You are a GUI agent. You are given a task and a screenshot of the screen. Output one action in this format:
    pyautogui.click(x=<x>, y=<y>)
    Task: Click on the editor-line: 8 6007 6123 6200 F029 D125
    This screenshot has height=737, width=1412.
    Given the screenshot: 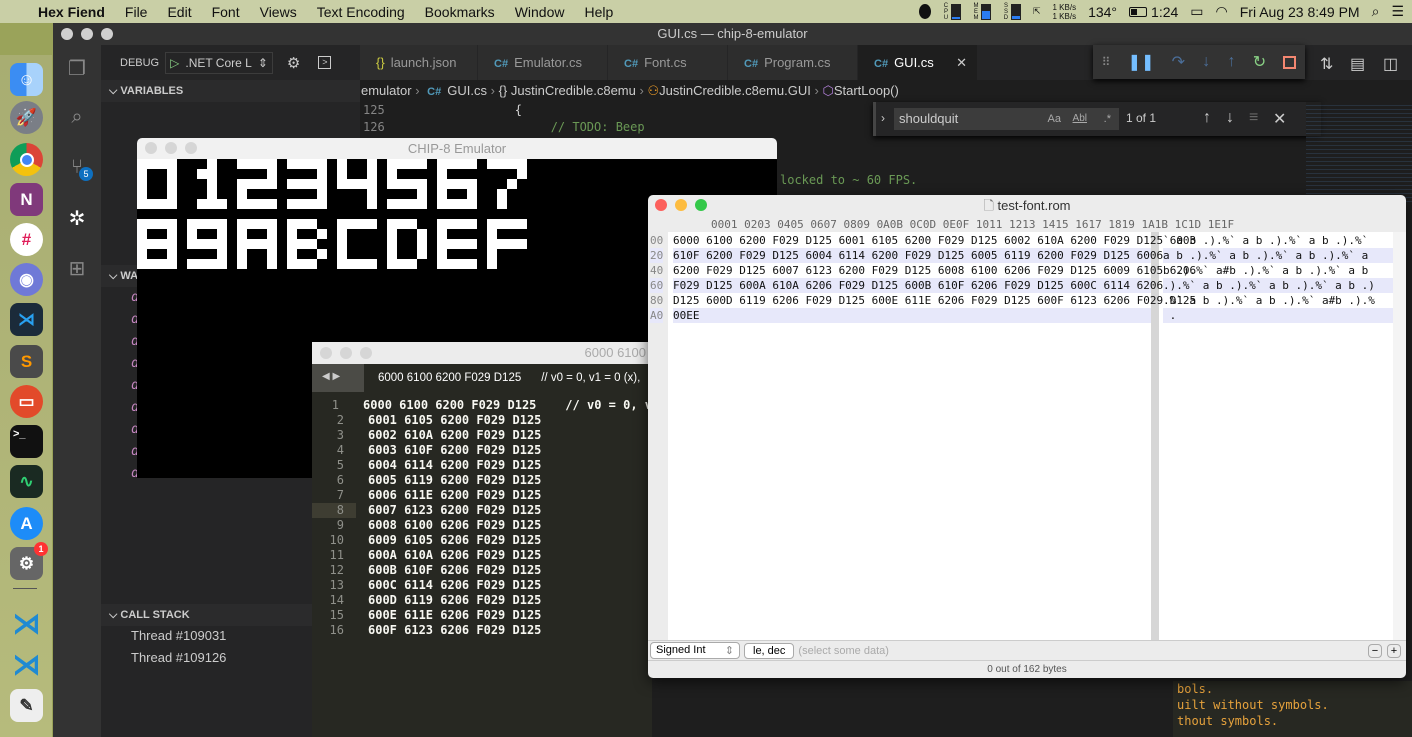 What is the action you would take?
    pyautogui.click(x=482, y=510)
    